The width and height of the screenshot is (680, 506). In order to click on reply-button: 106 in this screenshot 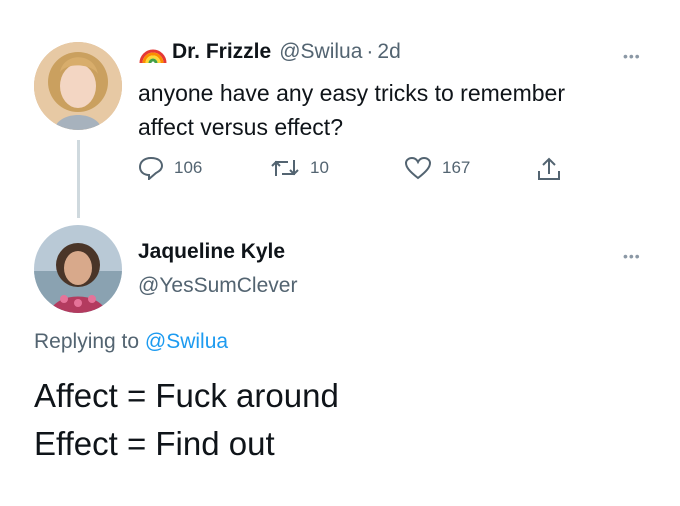, I will do `click(170, 168)`.